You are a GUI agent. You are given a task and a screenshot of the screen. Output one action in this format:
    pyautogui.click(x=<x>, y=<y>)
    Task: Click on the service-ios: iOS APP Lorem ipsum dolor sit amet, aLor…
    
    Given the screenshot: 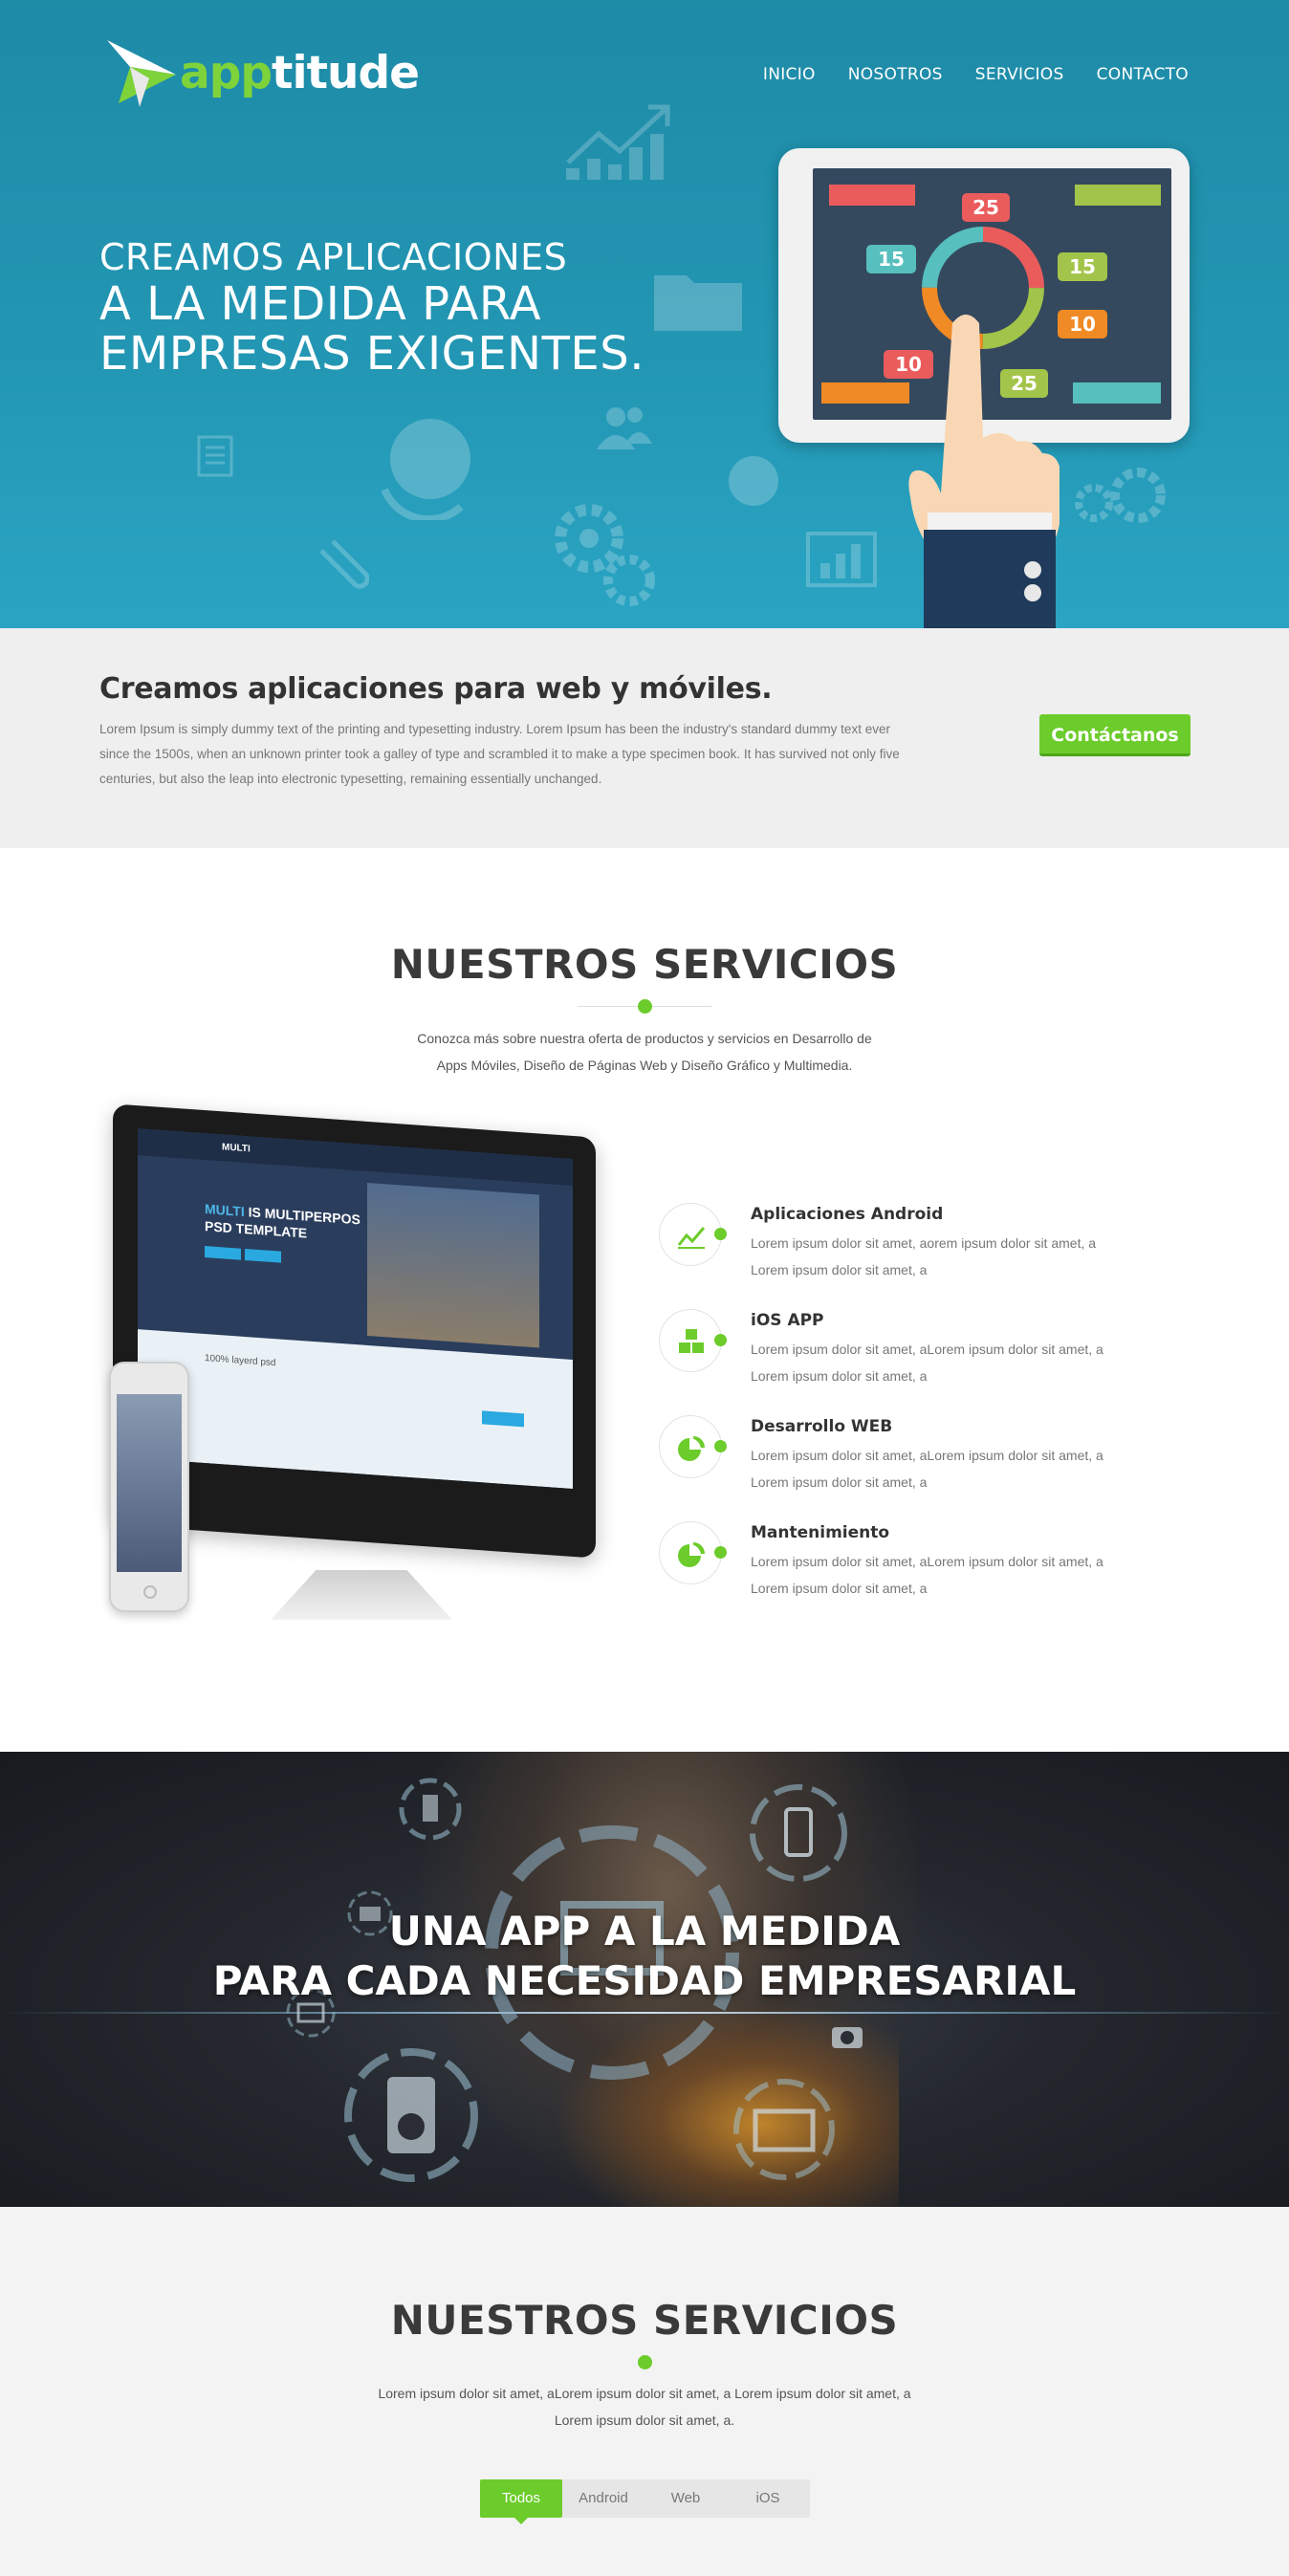 What is the action you would take?
    pyautogui.click(x=926, y=1352)
    